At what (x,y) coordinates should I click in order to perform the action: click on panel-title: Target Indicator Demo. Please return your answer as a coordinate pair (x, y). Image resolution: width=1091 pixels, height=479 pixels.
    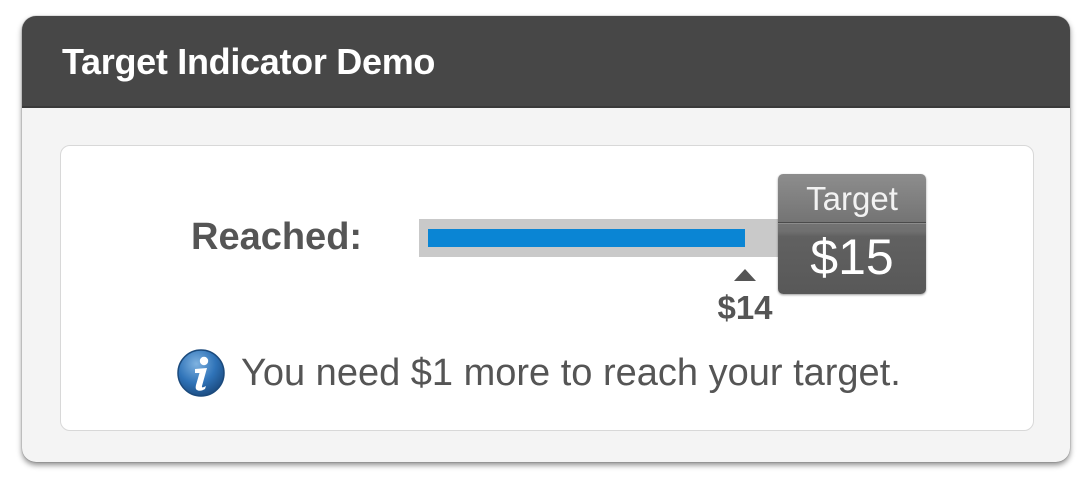
    Looking at the image, I should click on (249, 61).